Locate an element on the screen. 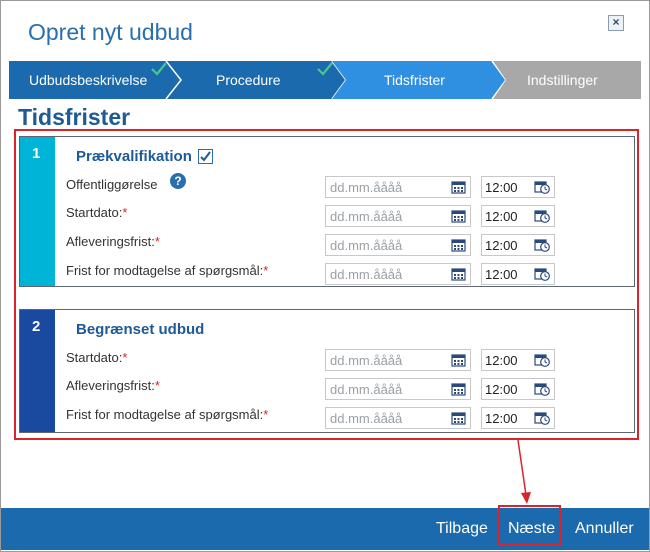  step-label: Tidsfrister is located at coordinates (414, 80).